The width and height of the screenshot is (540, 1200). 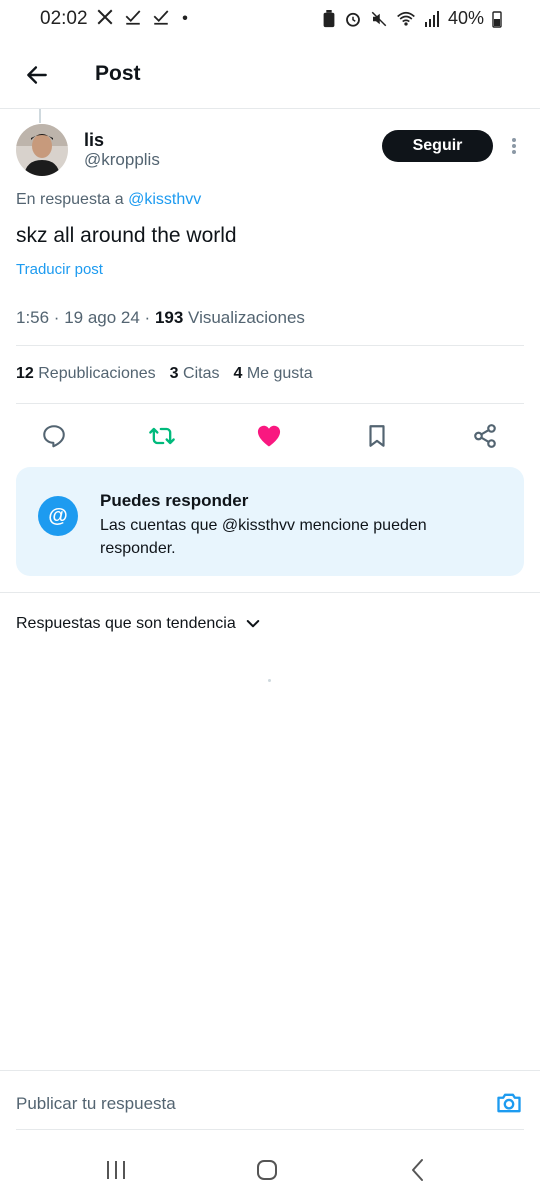 I want to click on recent-apps-button, so click(x=116, y=1170).